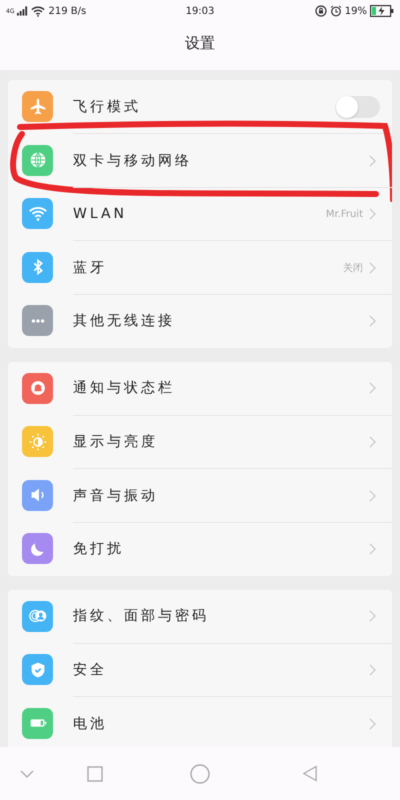 This screenshot has width=400, height=800. What do you see at coordinates (95, 774) in the screenshot?
I see `recent-apps-icon` at bounding box center [95, 774].